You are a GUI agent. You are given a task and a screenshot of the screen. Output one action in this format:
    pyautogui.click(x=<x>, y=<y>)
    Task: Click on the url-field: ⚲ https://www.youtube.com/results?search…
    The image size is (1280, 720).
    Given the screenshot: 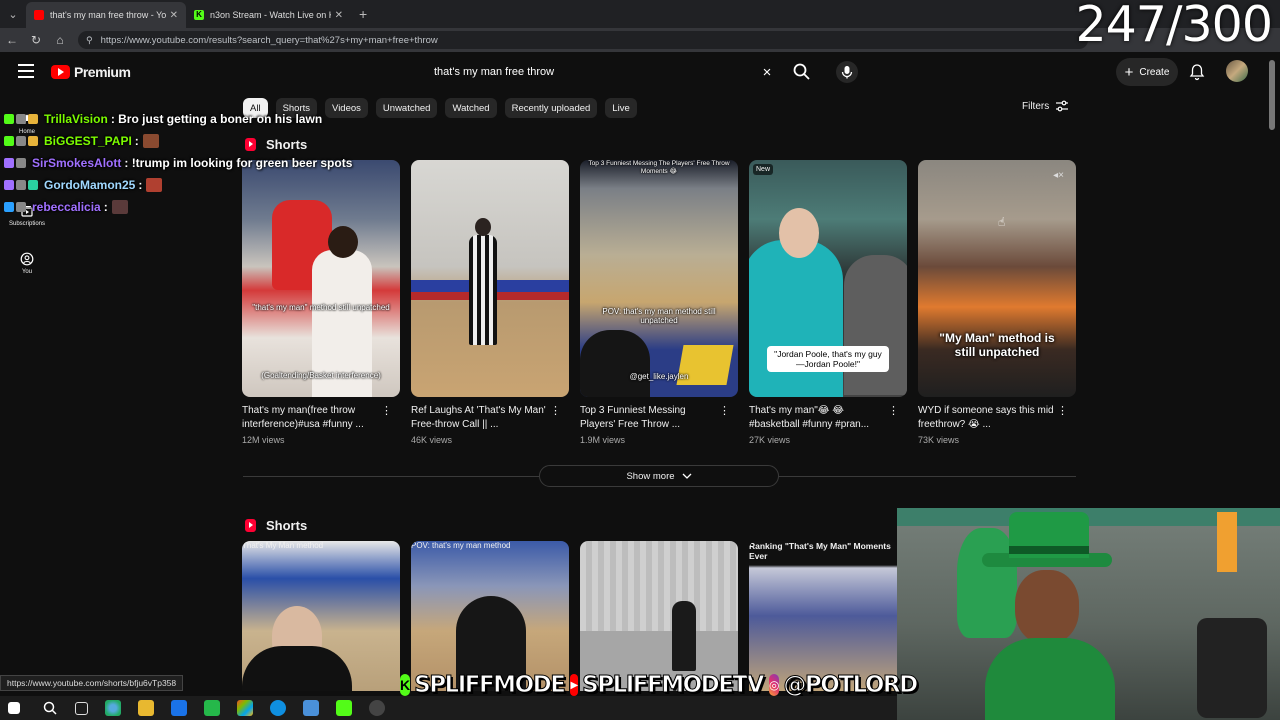 What is the action you would take?
    pyautogui.click(x=583, y=40)
    